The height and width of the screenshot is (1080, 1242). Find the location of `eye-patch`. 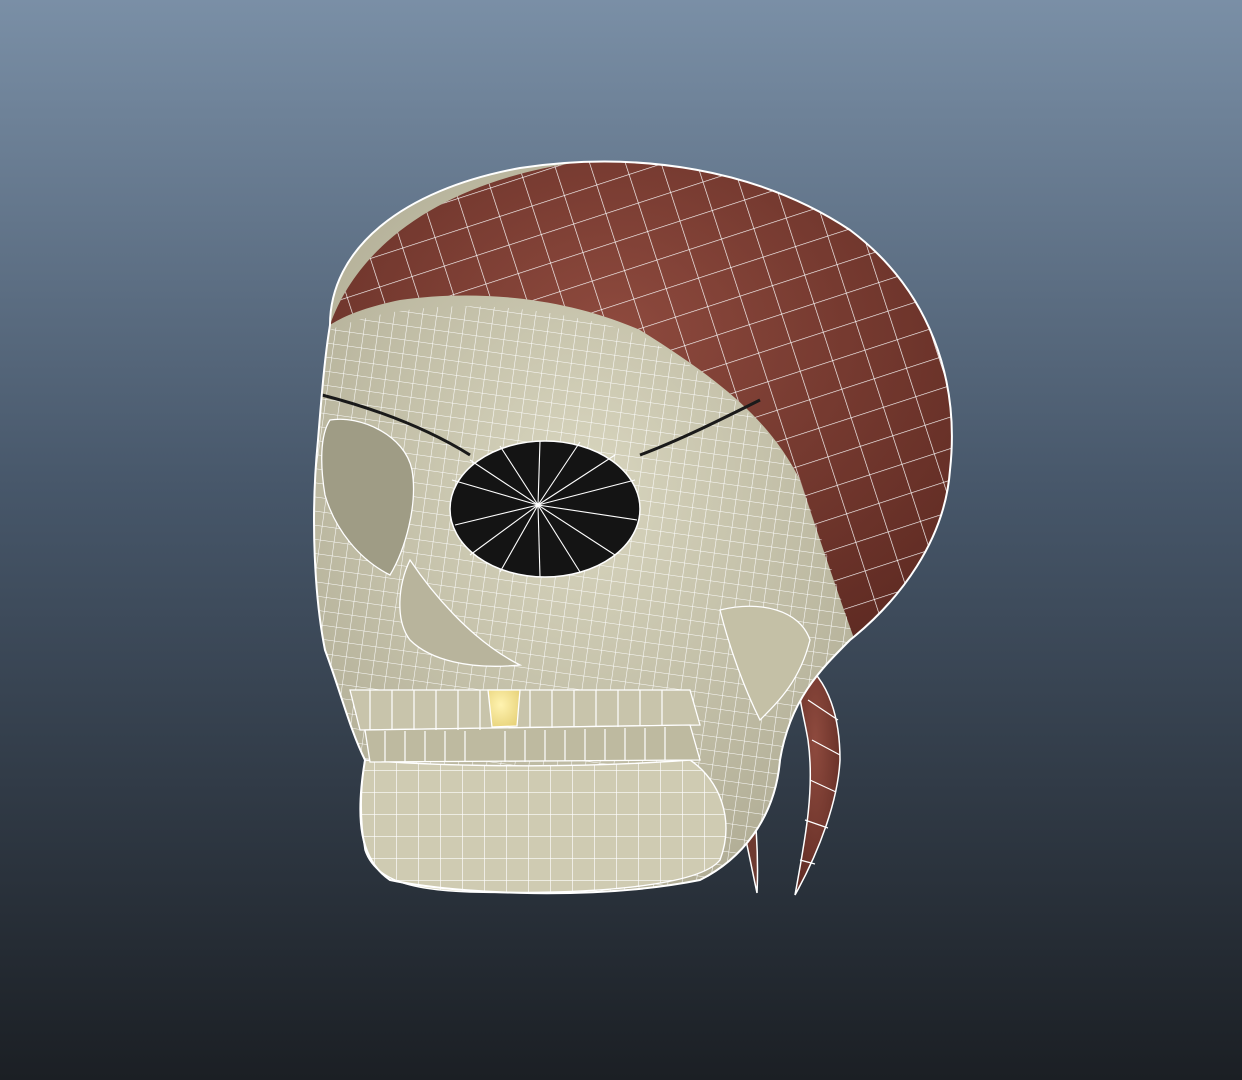

eye-patch is located at coordinates (545, 509).